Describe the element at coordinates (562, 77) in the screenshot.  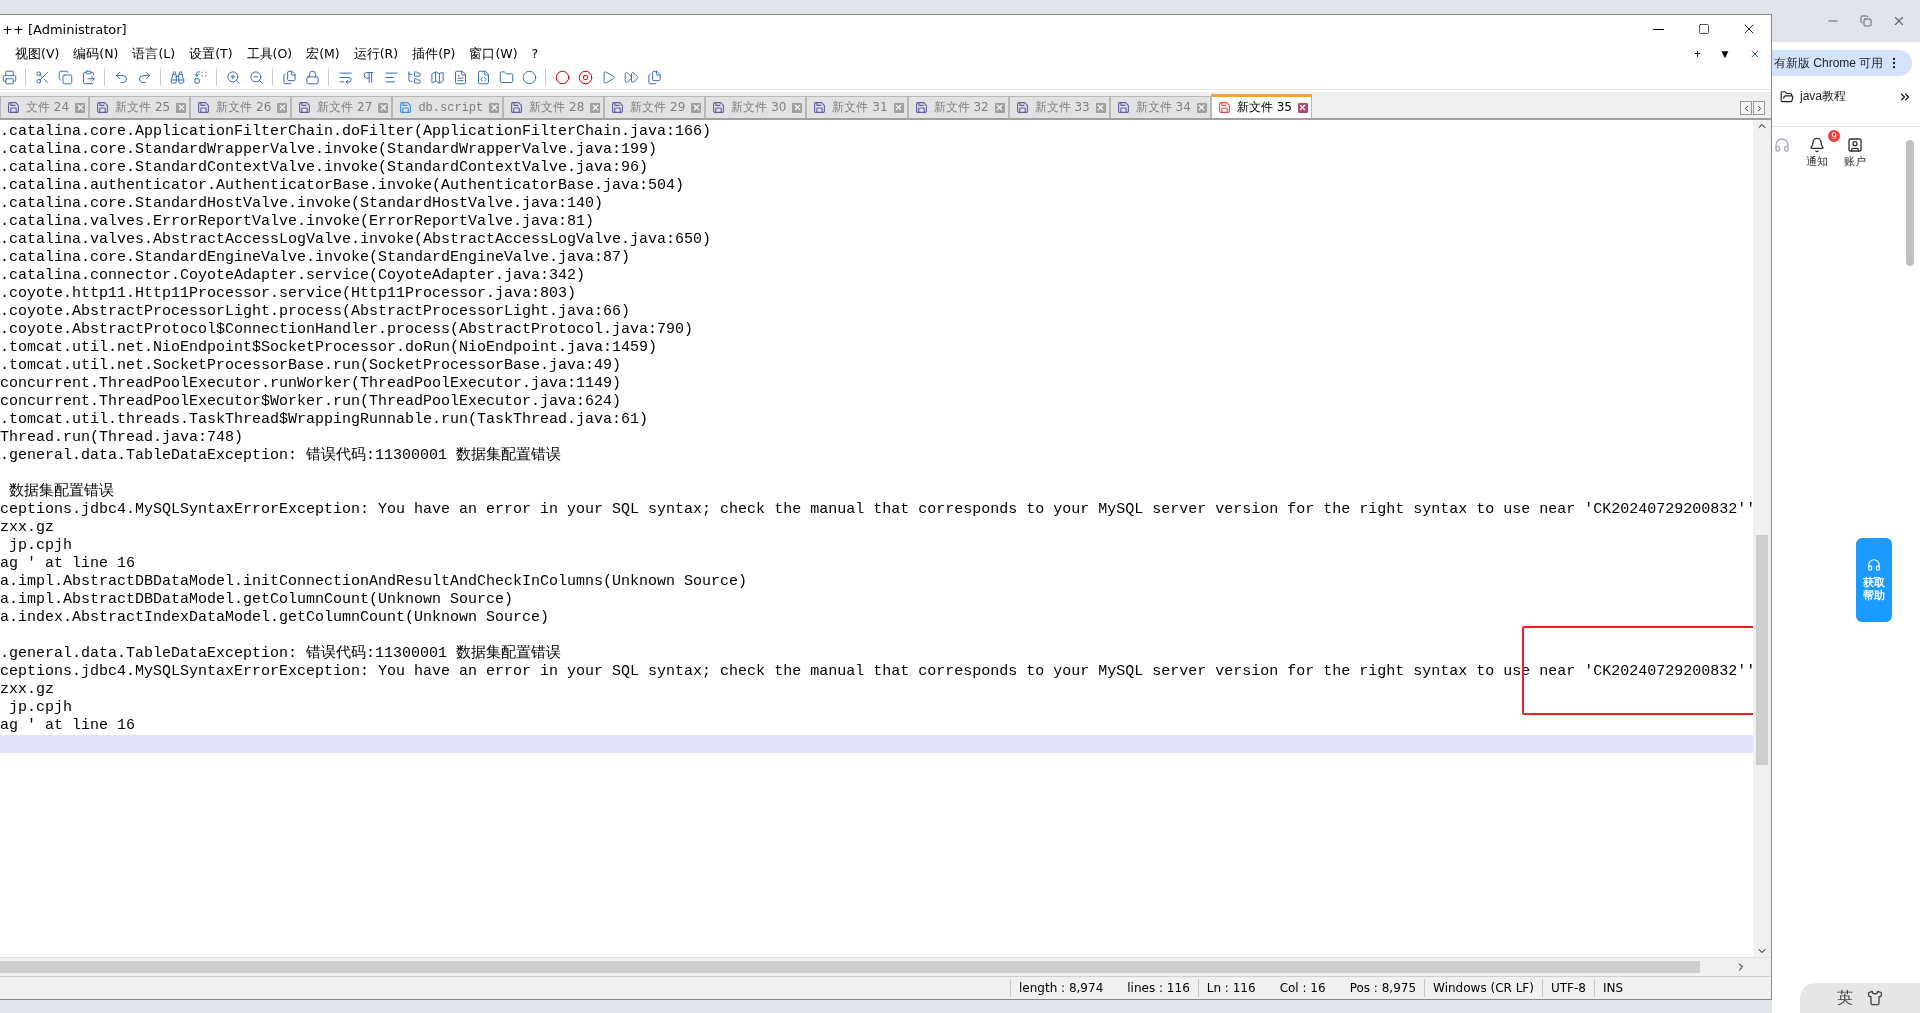
I see `record-icon` at that location.